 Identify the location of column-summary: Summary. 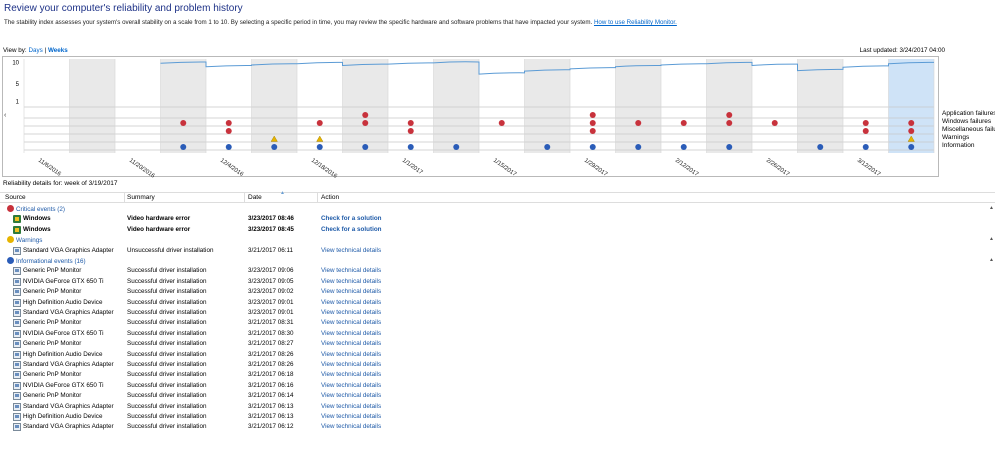
(141, 197).